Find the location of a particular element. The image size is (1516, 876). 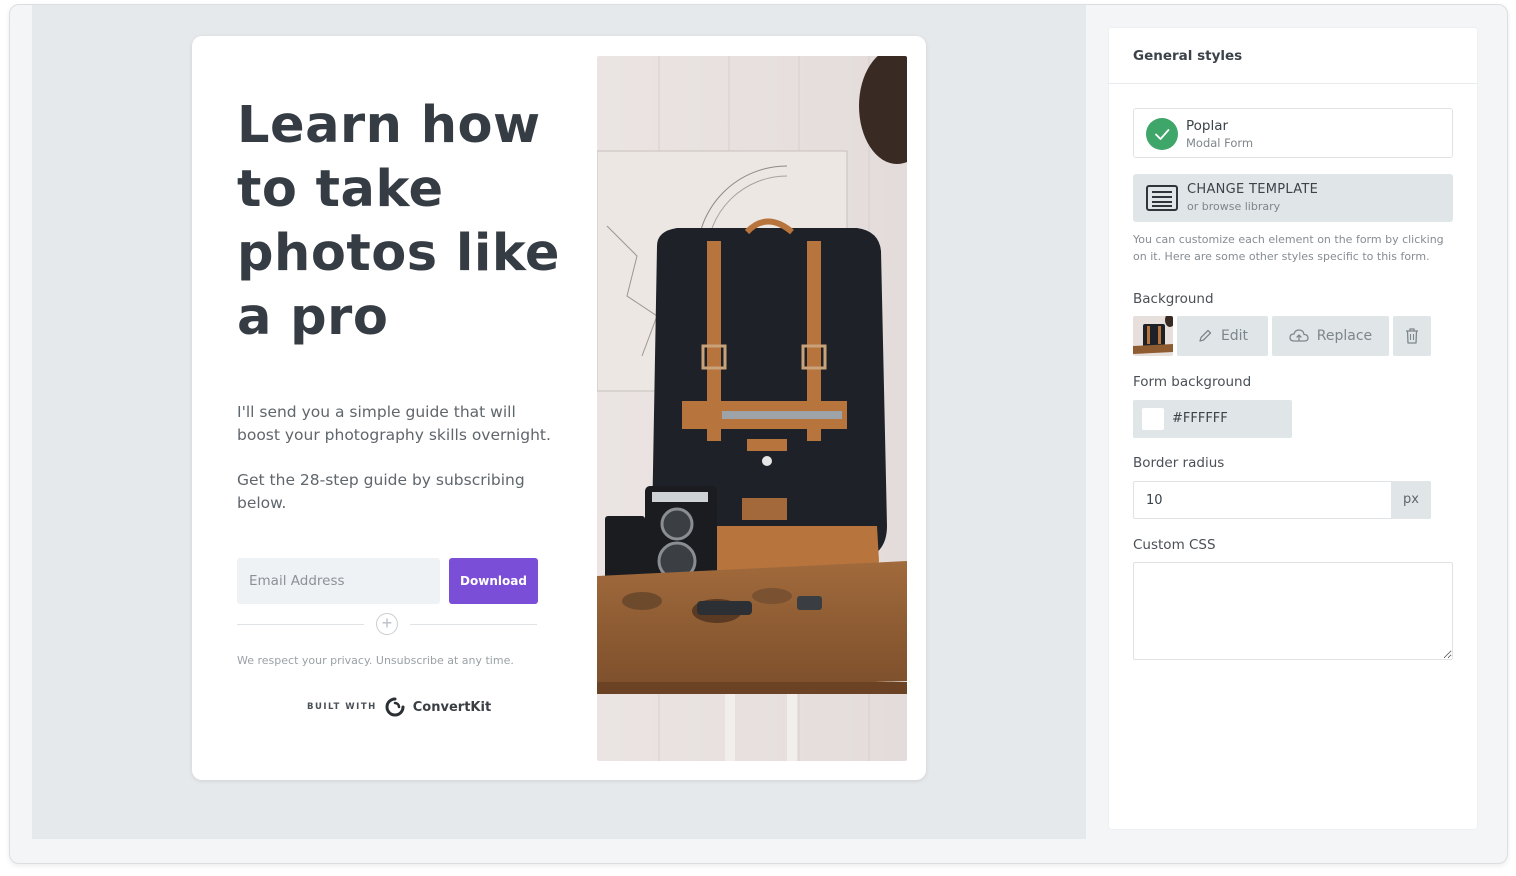

form-headline: Learn how to take photos like a pro is located at coordinates (402, 222).